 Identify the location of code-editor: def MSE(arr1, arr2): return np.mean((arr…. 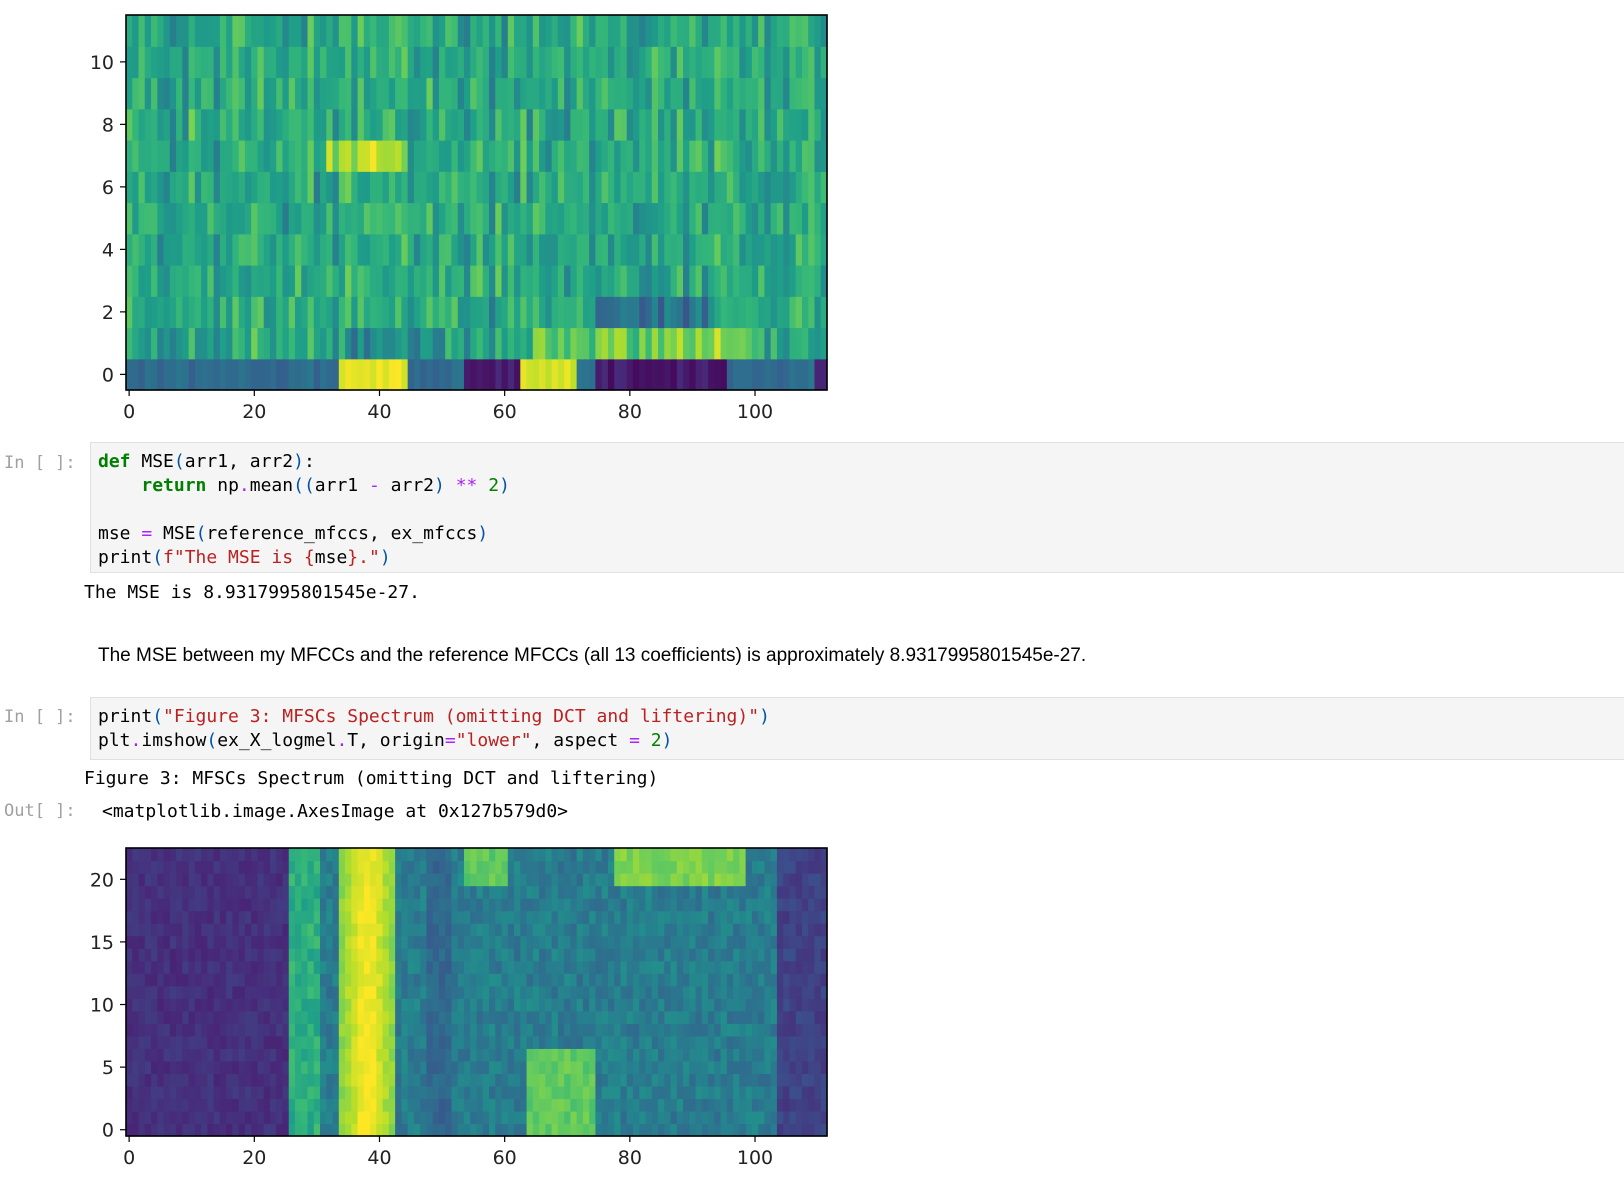
(857, 507).